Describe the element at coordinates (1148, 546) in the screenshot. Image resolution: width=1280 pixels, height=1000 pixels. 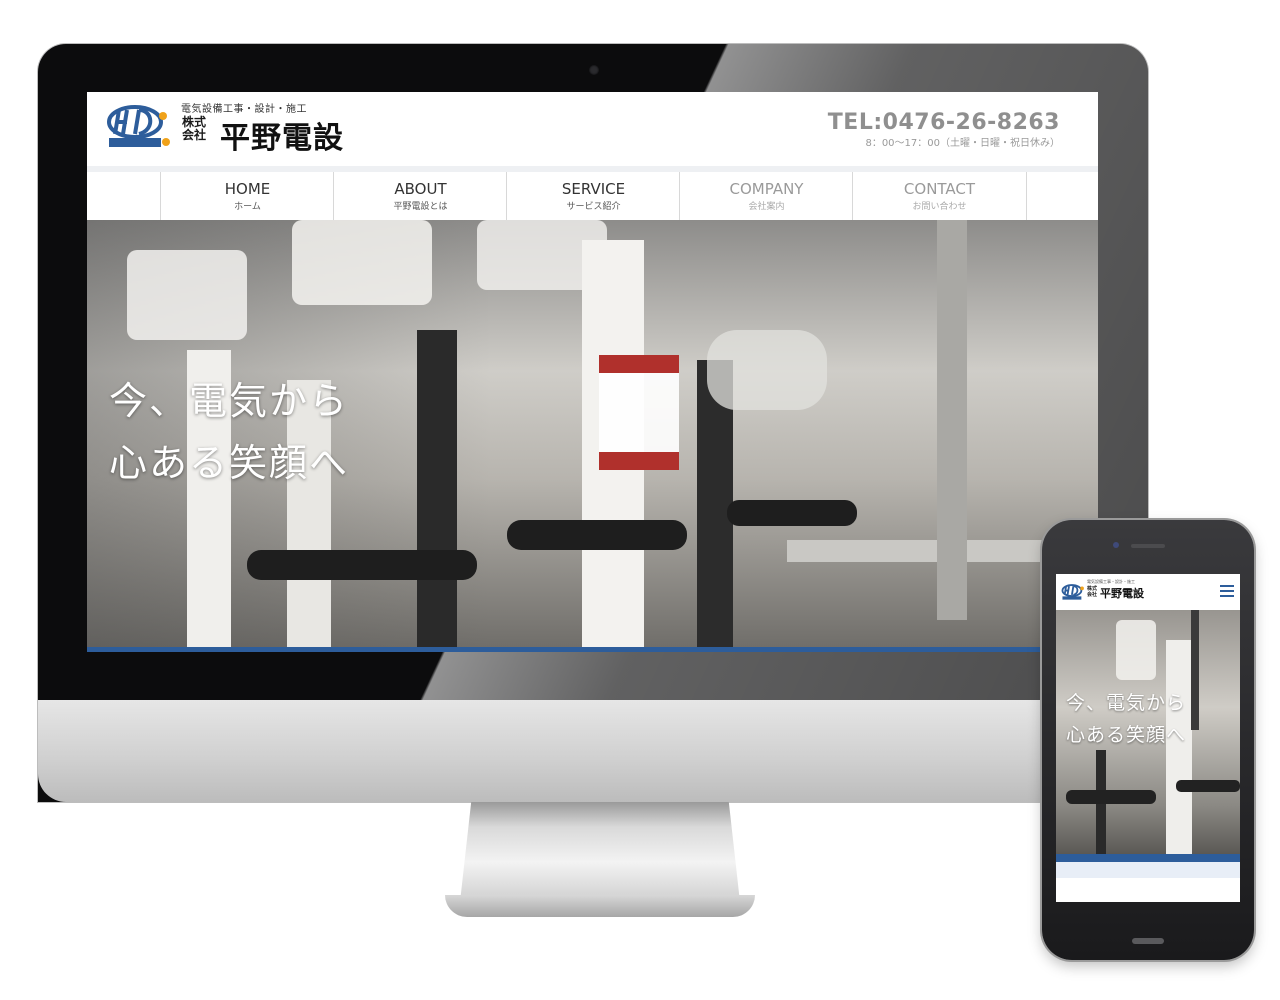
I see `speaker-grill` at that location.